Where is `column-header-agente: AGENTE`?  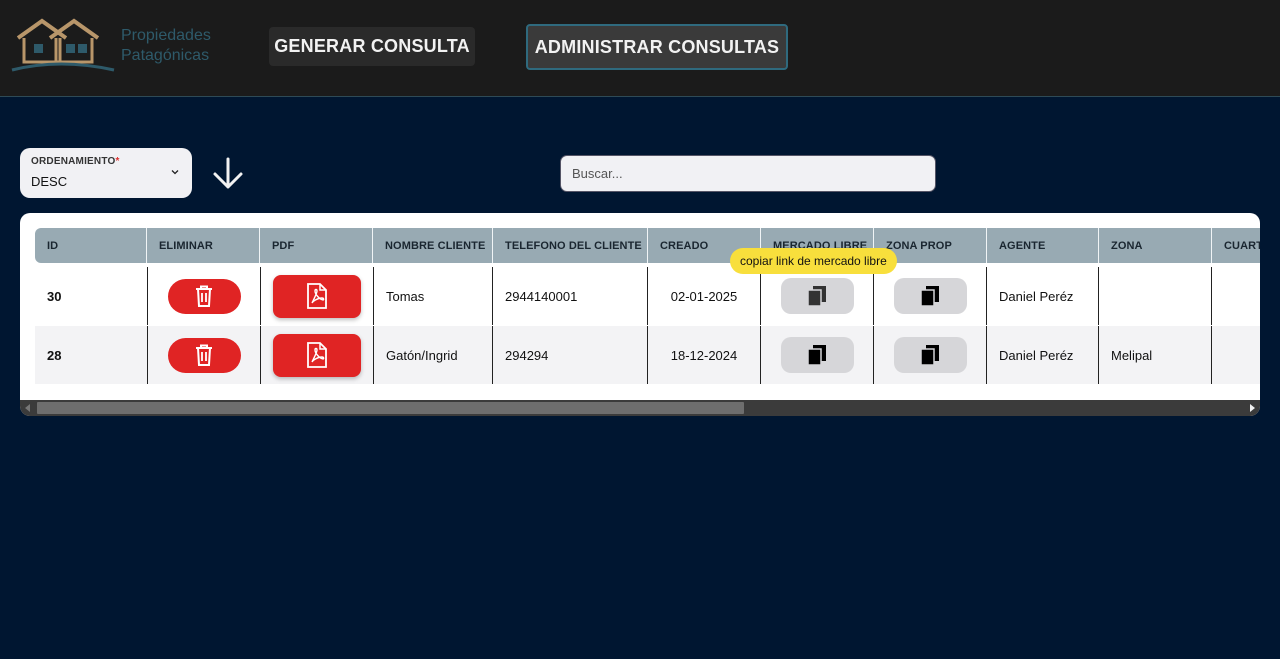
column-header-agente: AGENTE is located at coordinates (1043, 245).